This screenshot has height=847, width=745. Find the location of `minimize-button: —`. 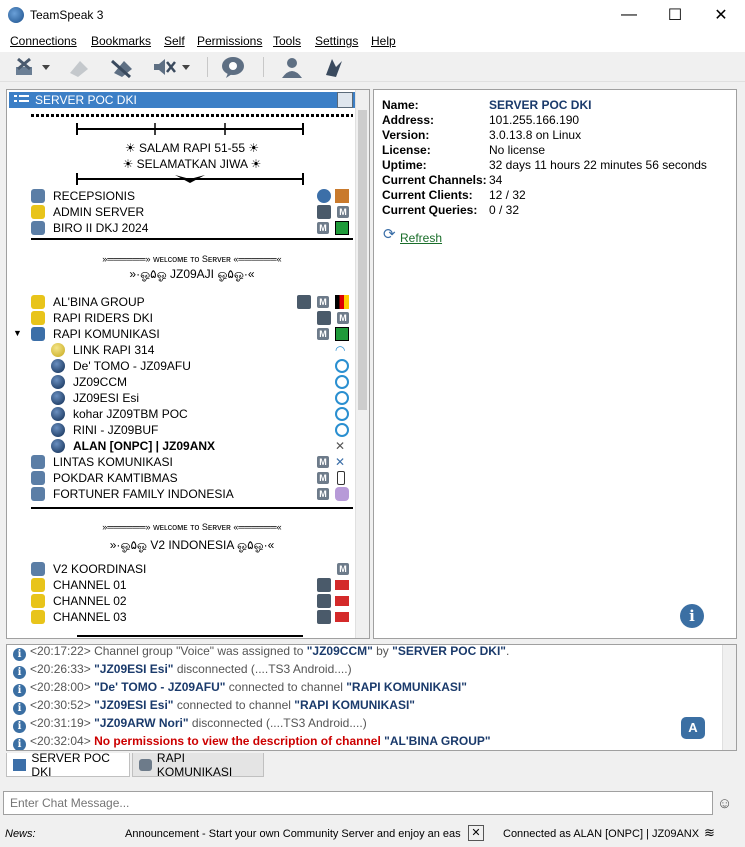

minimize-button: — is located at coordinates (629, 15).